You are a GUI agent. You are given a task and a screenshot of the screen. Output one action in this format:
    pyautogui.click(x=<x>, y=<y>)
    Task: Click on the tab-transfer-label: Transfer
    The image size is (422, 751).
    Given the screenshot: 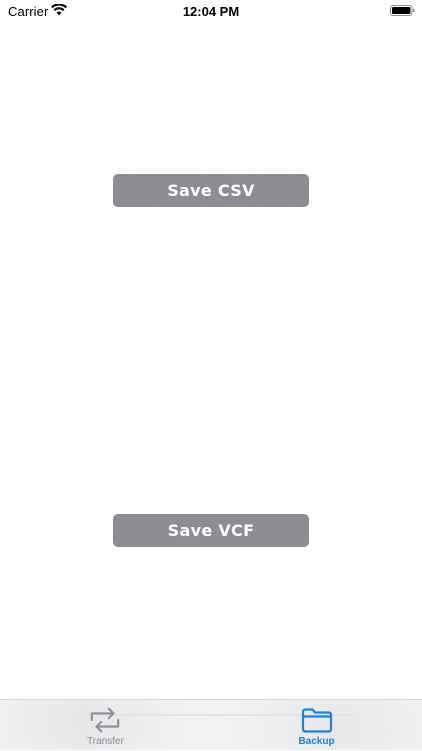 What is the action you would take?
    pyautogui.click(x=105, y=741)
    